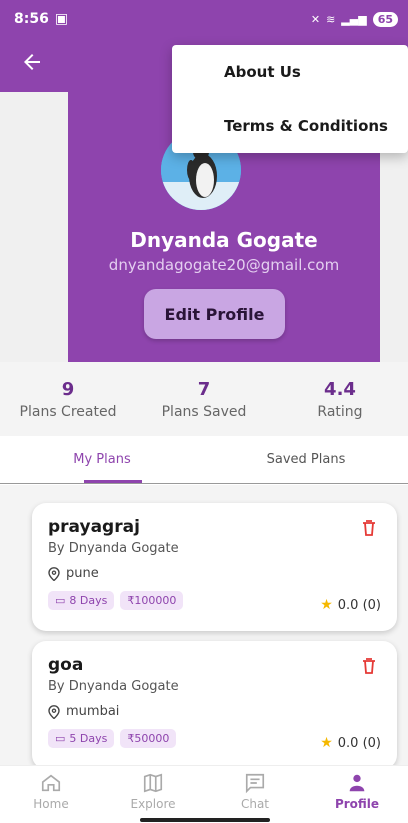  What do you see at coordinates (357, 804) in the screenshot?
I see `nav-label: Profile` at bounding box center [357, 804].